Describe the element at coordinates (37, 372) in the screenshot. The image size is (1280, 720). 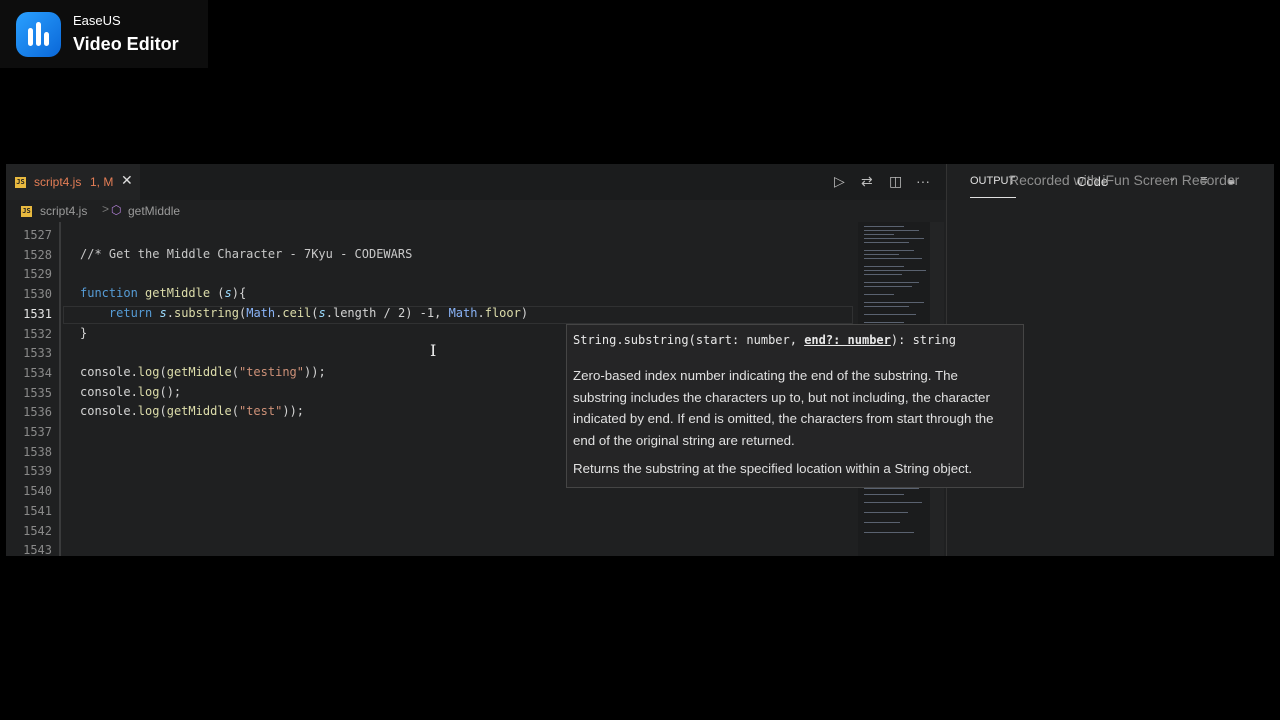
I see `line-number: 1534` at that location.